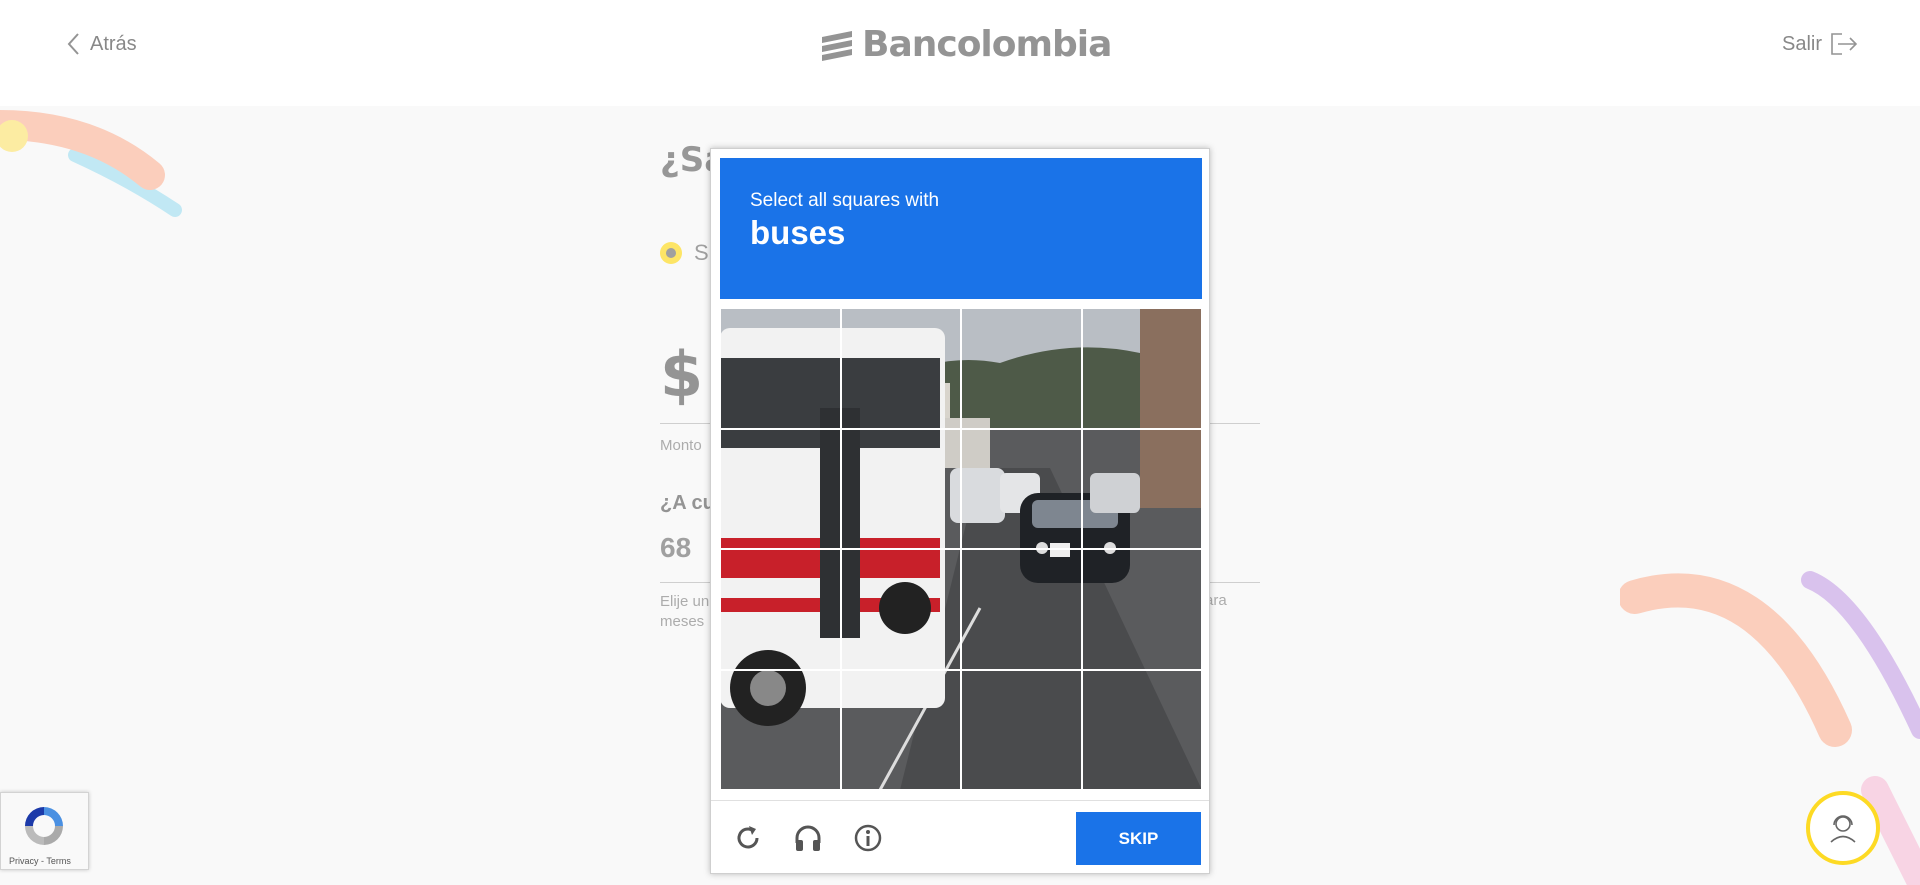 The height and width of the screenshot is (885, 1920). Describe the element at coordinates (868, 838) in the screenshot. I see `info-icon` at that location.